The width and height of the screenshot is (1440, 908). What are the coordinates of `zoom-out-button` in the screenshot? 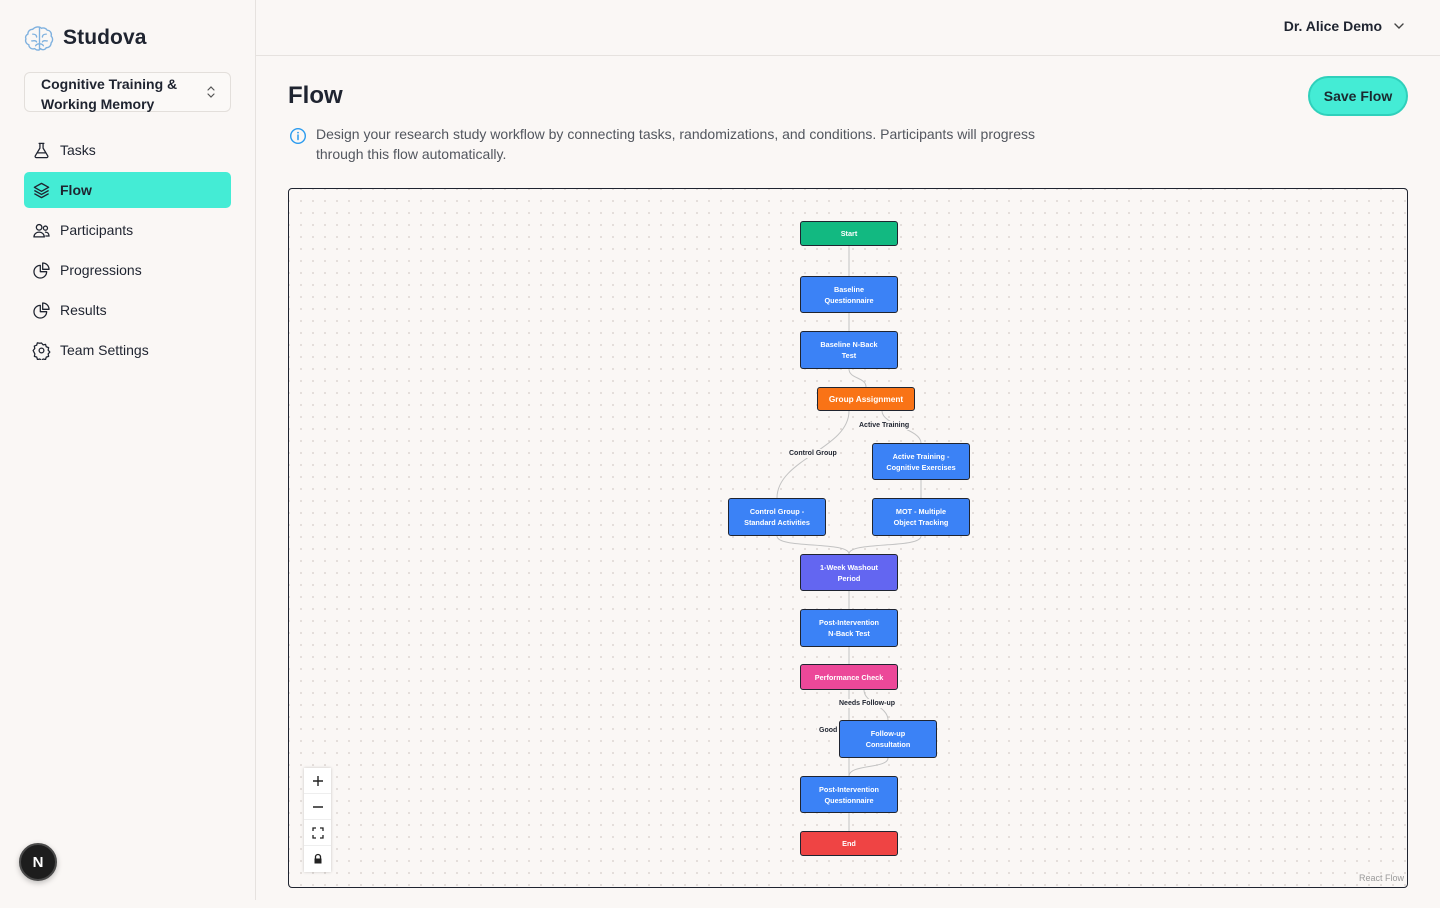 It's located at (317, 807).